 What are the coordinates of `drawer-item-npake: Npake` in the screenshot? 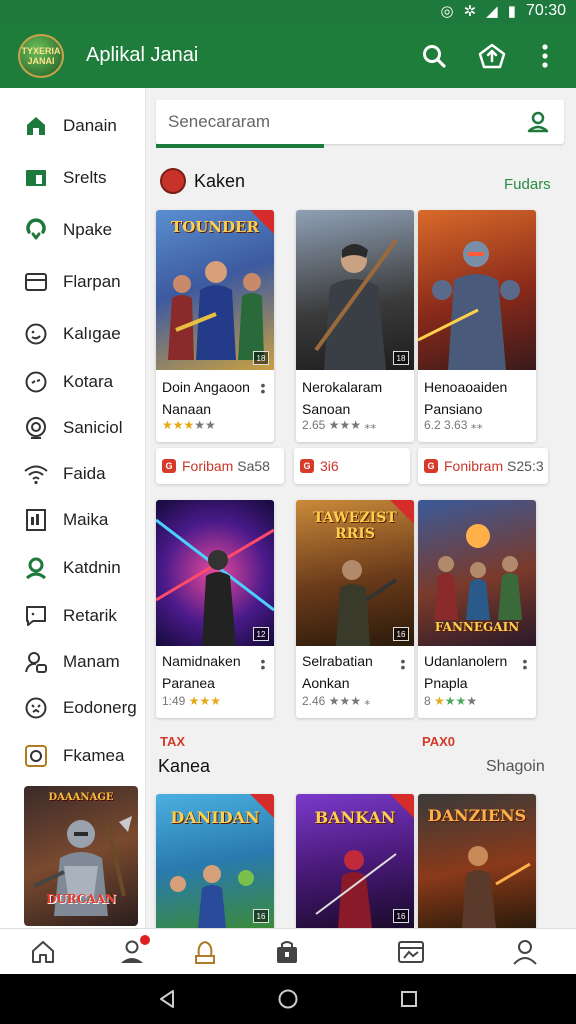 It's located at (73, 230).